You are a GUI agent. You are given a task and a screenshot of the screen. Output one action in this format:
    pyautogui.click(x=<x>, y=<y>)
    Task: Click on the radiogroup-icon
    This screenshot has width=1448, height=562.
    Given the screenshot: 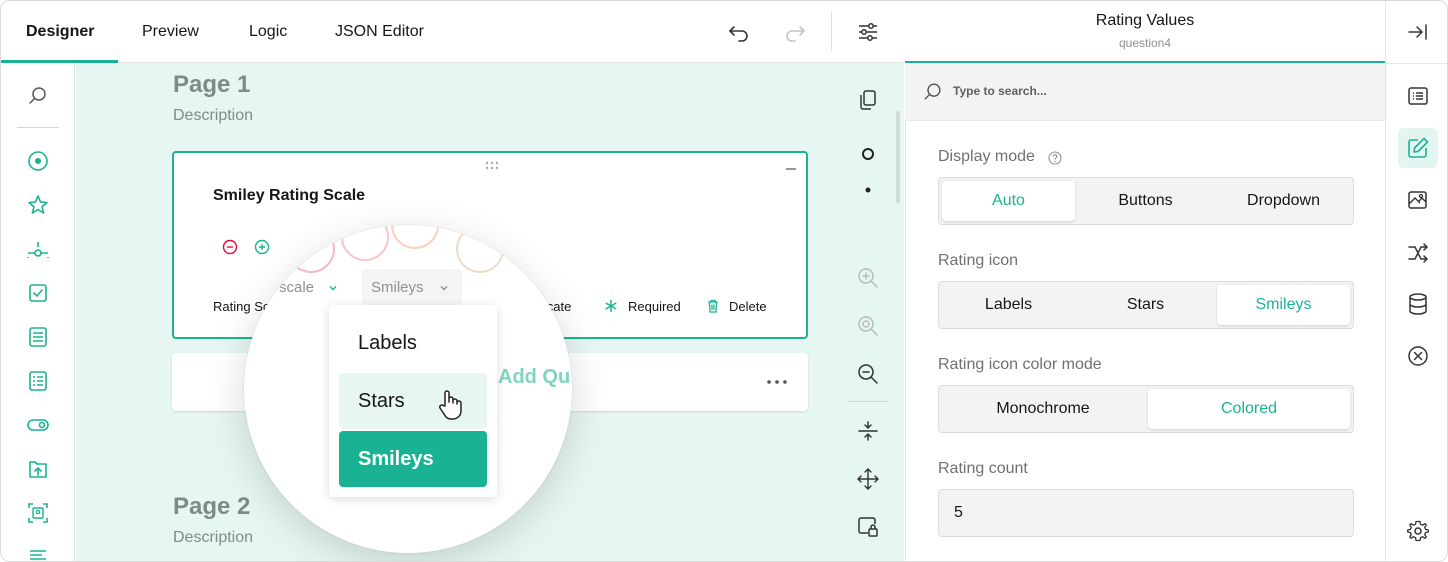 What is the action you would take?
    pyautogui.click(x=38, y=161)
    